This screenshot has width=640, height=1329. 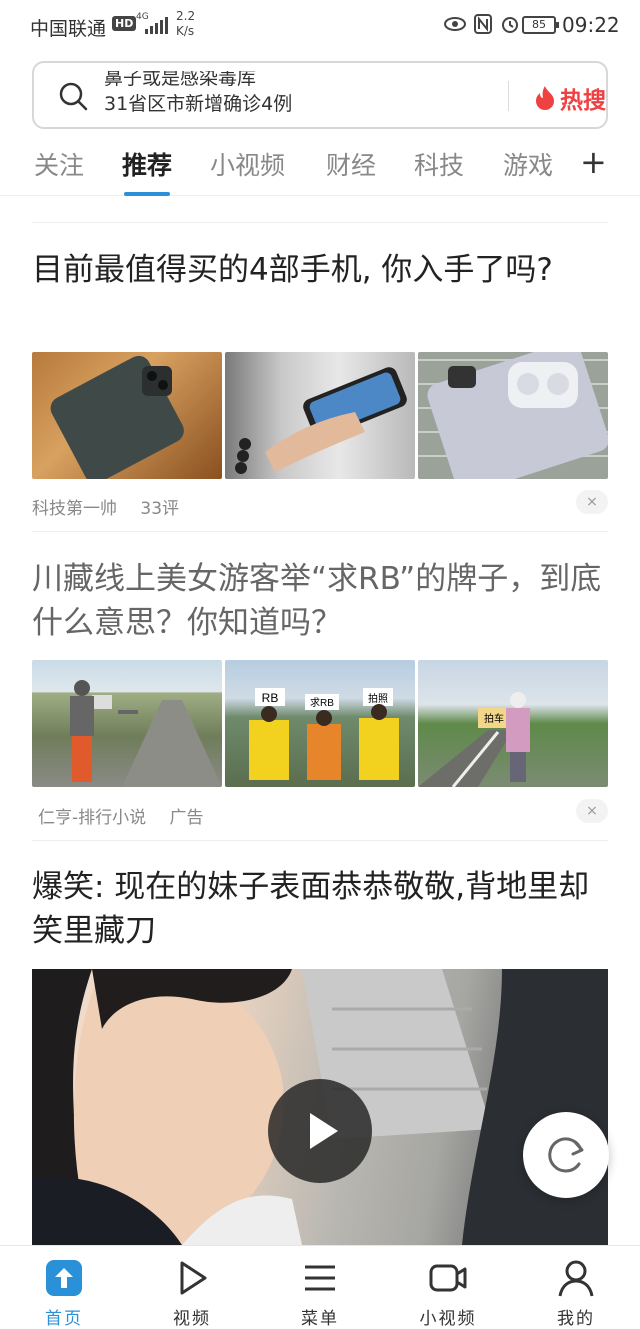 I want to click on status-bar: 中国联通 HD 4G 2.2 K/s 85 09:22, so click(x=320, y=26).